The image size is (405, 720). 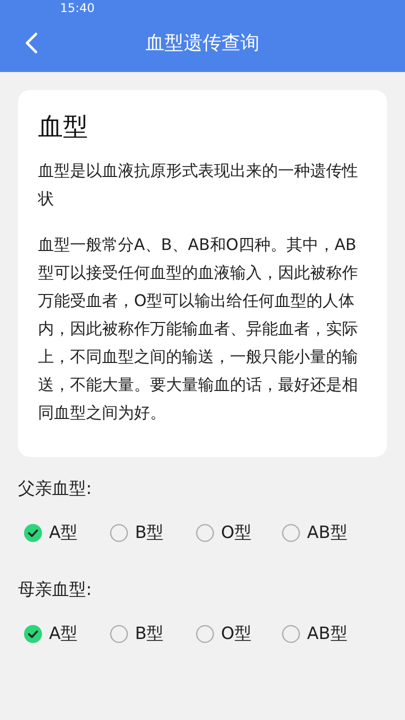 What do you see at coordinates (55, 489) in the screenshot?
I see `group-label: 父亲血型:` at bounding box center [55, 489].